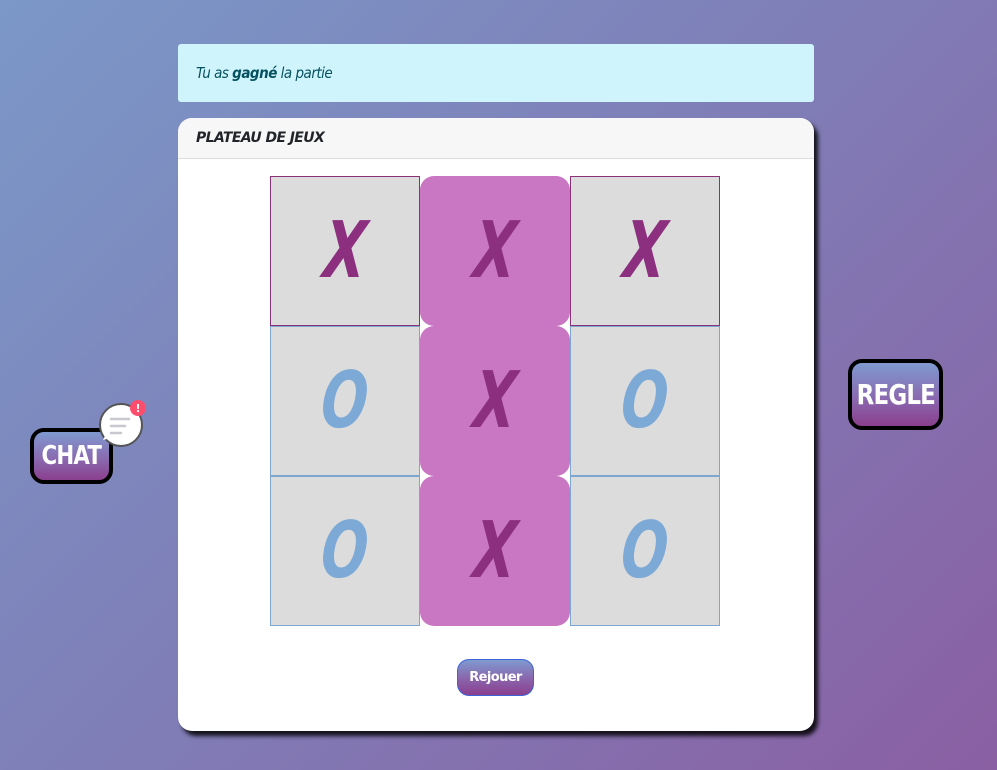  What do you see at coordinates (254, 73) in the screenshot?
I see `alert-bold: gagné` at bounding box center [254, 73].